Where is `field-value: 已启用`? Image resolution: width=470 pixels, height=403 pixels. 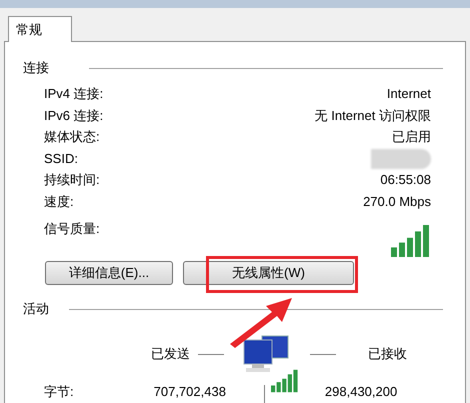
field-value: 已启用 is located at coordinates (411, 137).